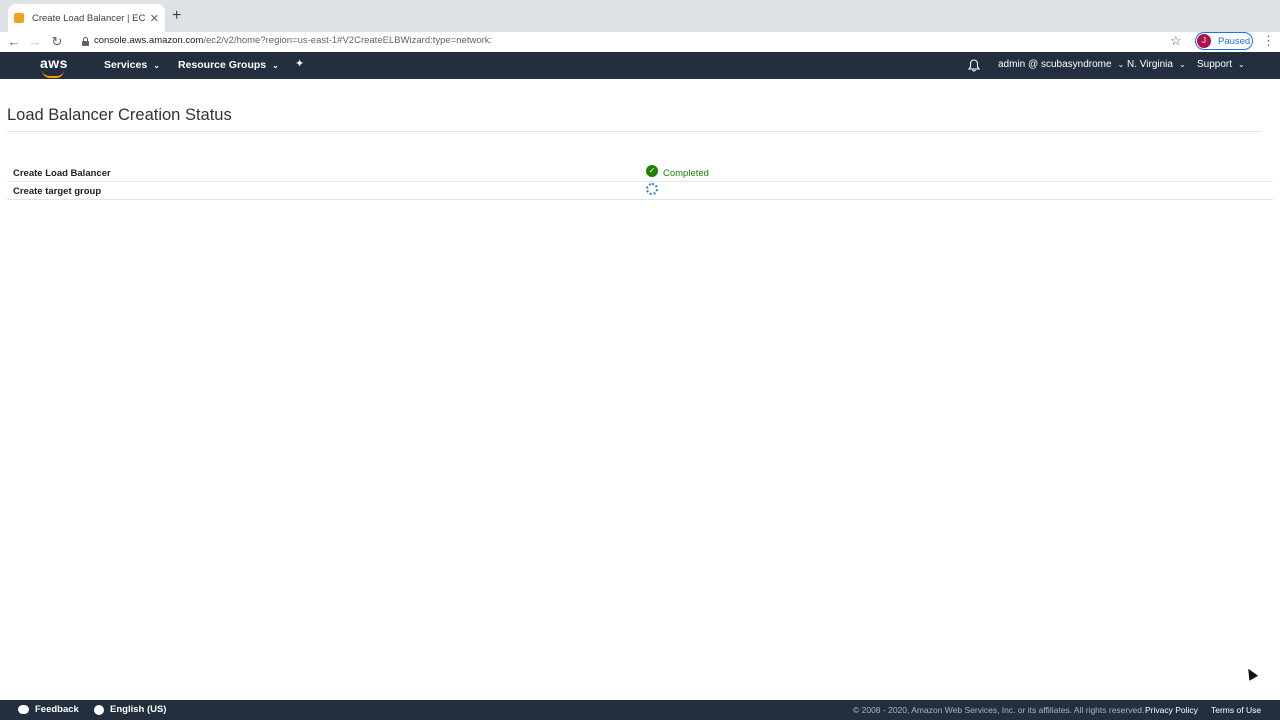  Describe the element at coordinates (640, 173) in the screenshot. I see `status-row: Create Load Balancer ✓ Completed` at that location.